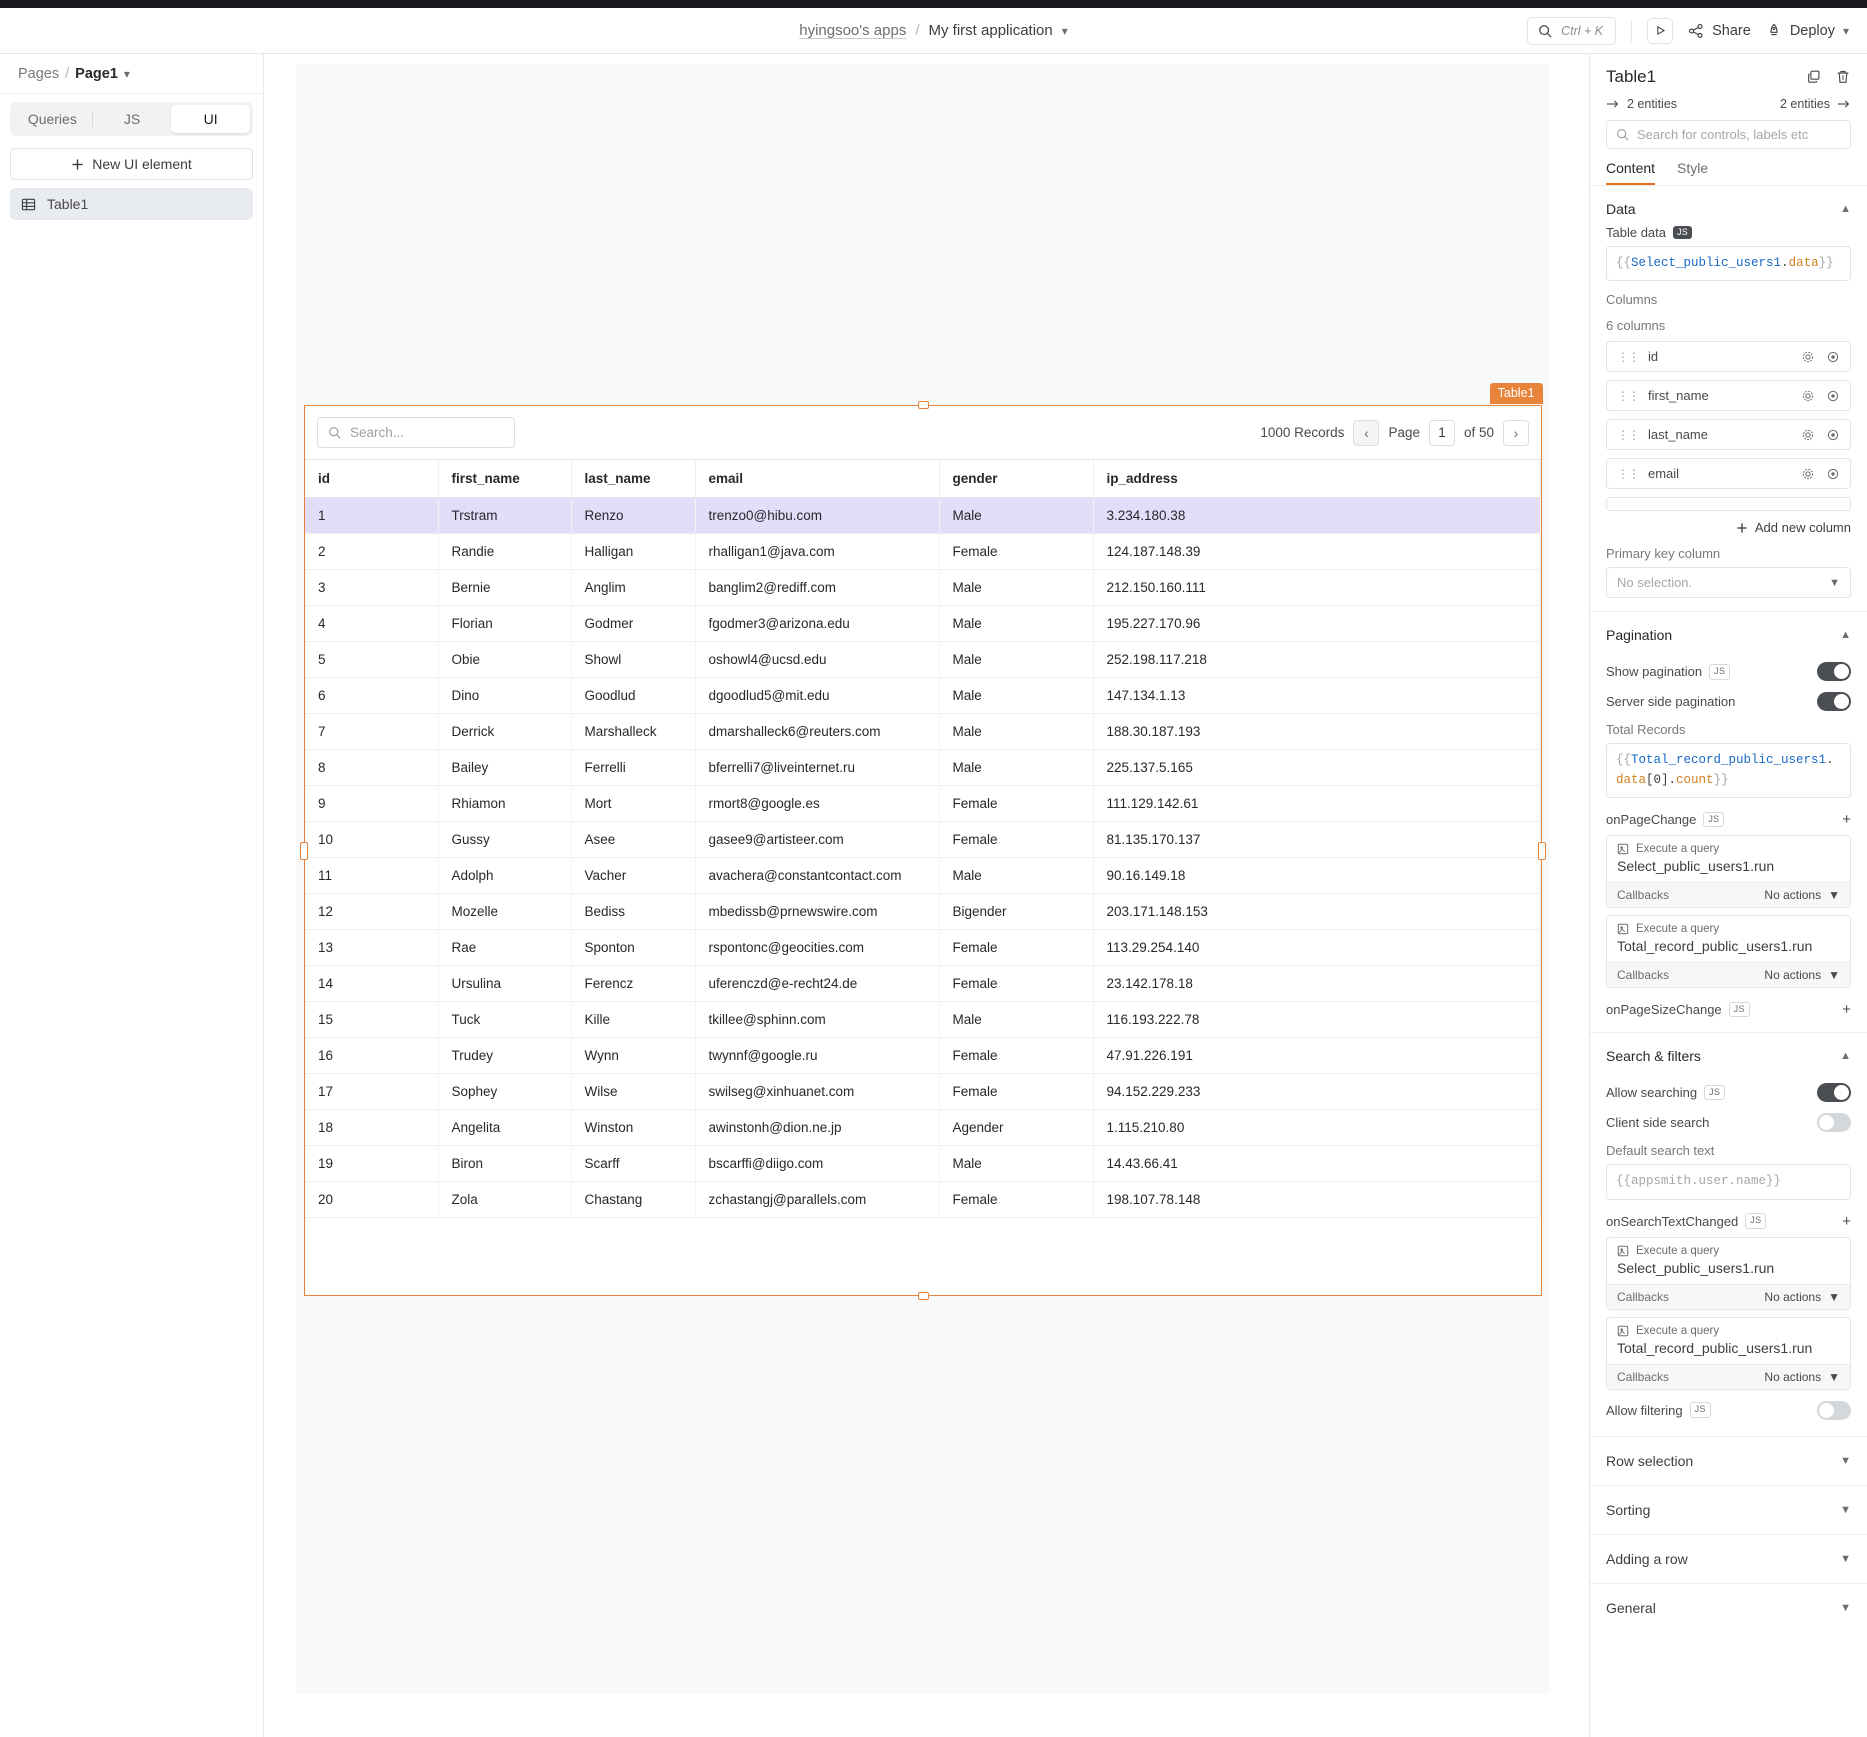 This screenshot has height=1737, width=1867. What do you see at coordinates (1542, 850) in the screenshot?
I see `resize-handle-right` at bounding box center [1542, 850].